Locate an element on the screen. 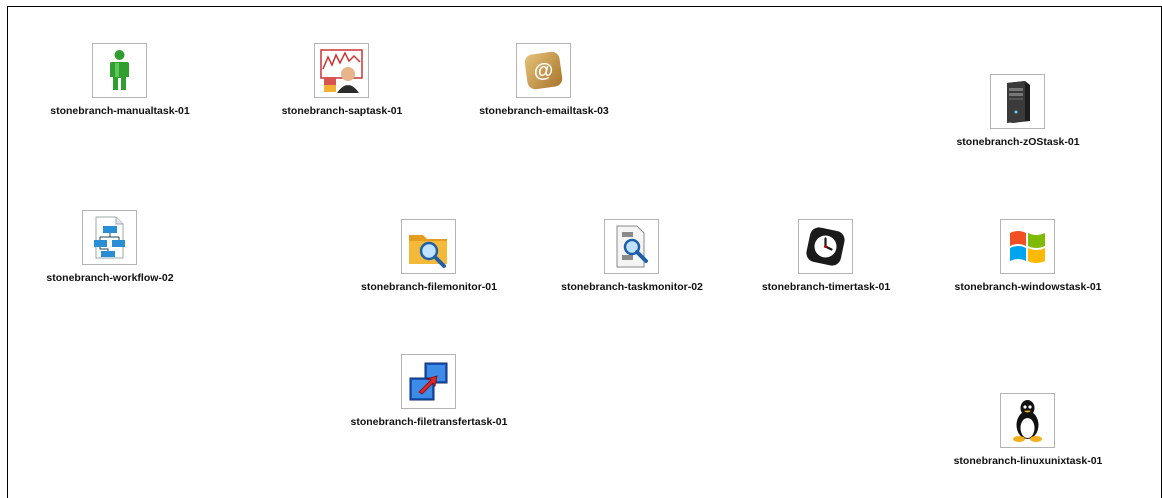  task-label: stonebranch-zOStask-01 is located at coordinates (1018, 142).